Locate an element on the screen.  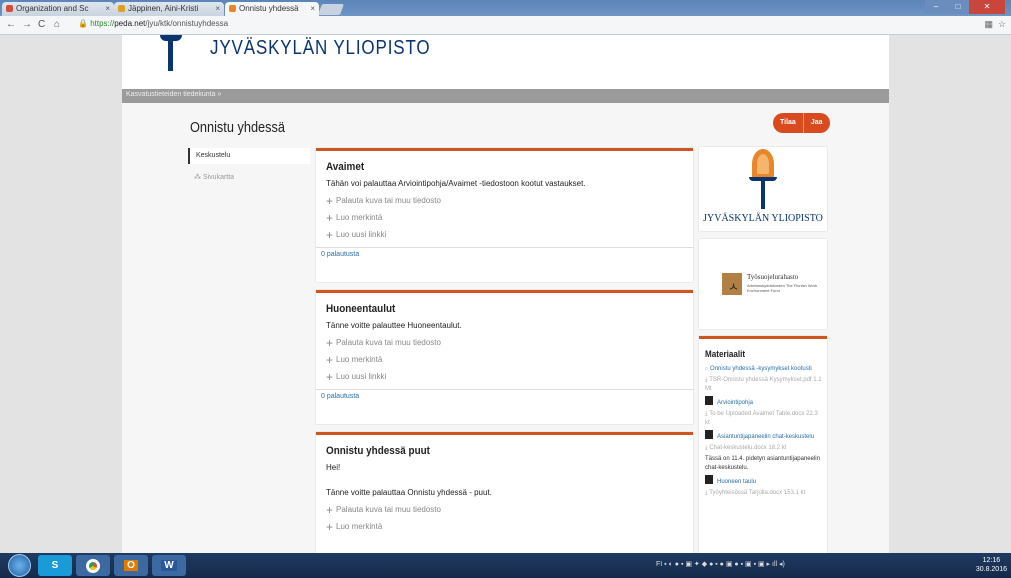
skype-taskbar-icon: S is located at coordinates (55, 565).